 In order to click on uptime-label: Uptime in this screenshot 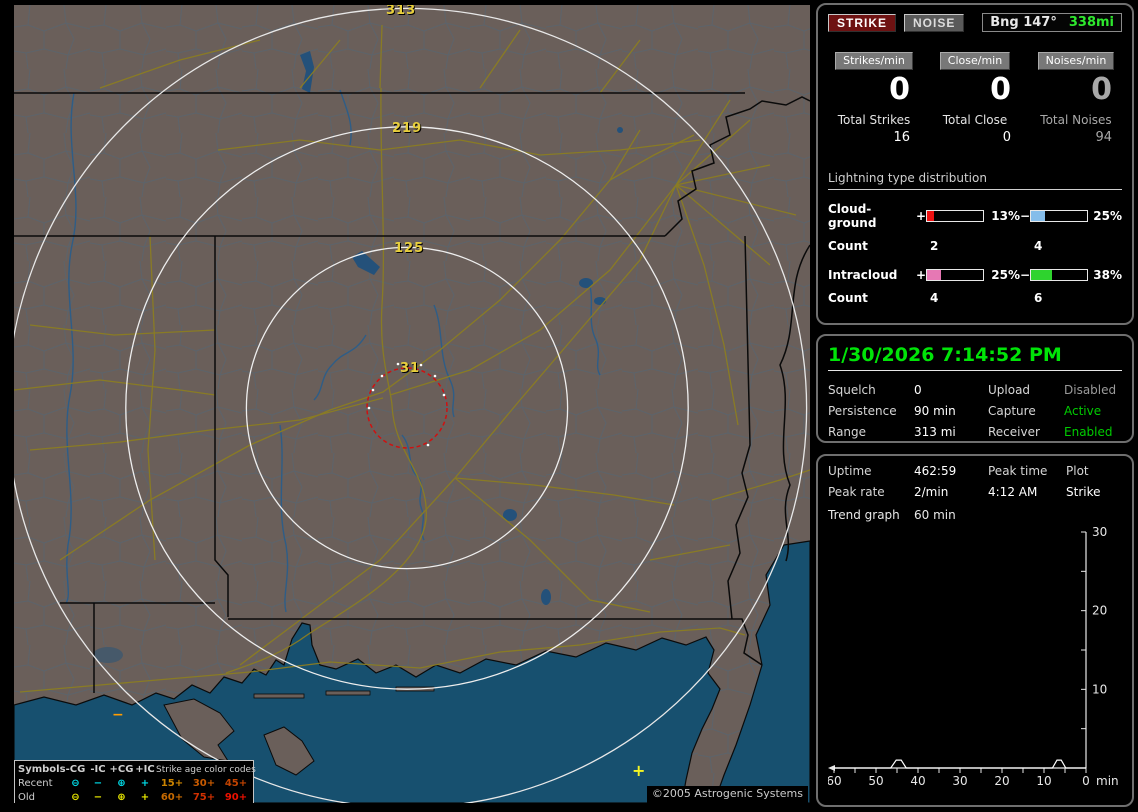, I will do `click(850, 471)`.